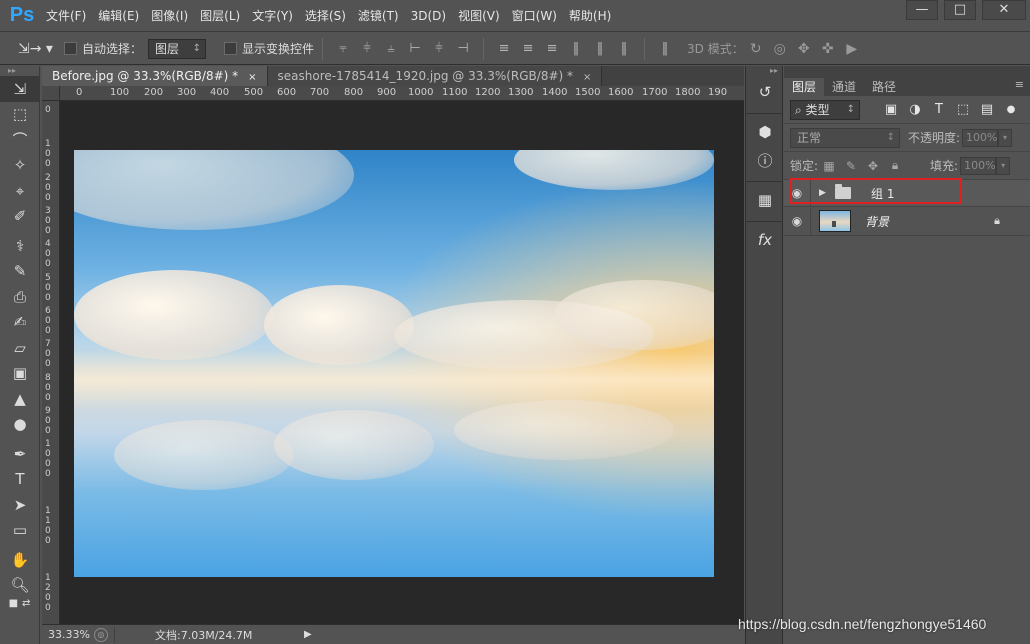  What do you see at coordinates (576, 49) in the screenshot?
I see `distribute-left-icon: ‖` at bounding box center [576, 49].